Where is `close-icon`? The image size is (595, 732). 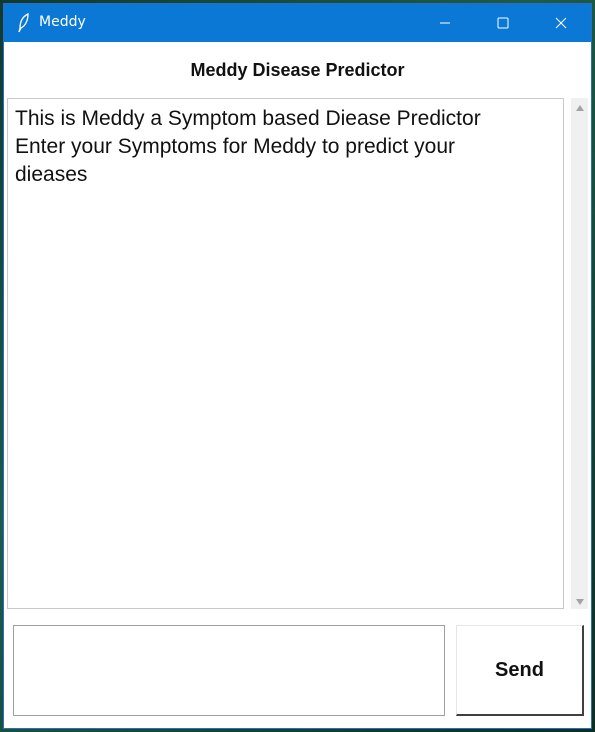
close-icon is located at coordinates (561, 23).